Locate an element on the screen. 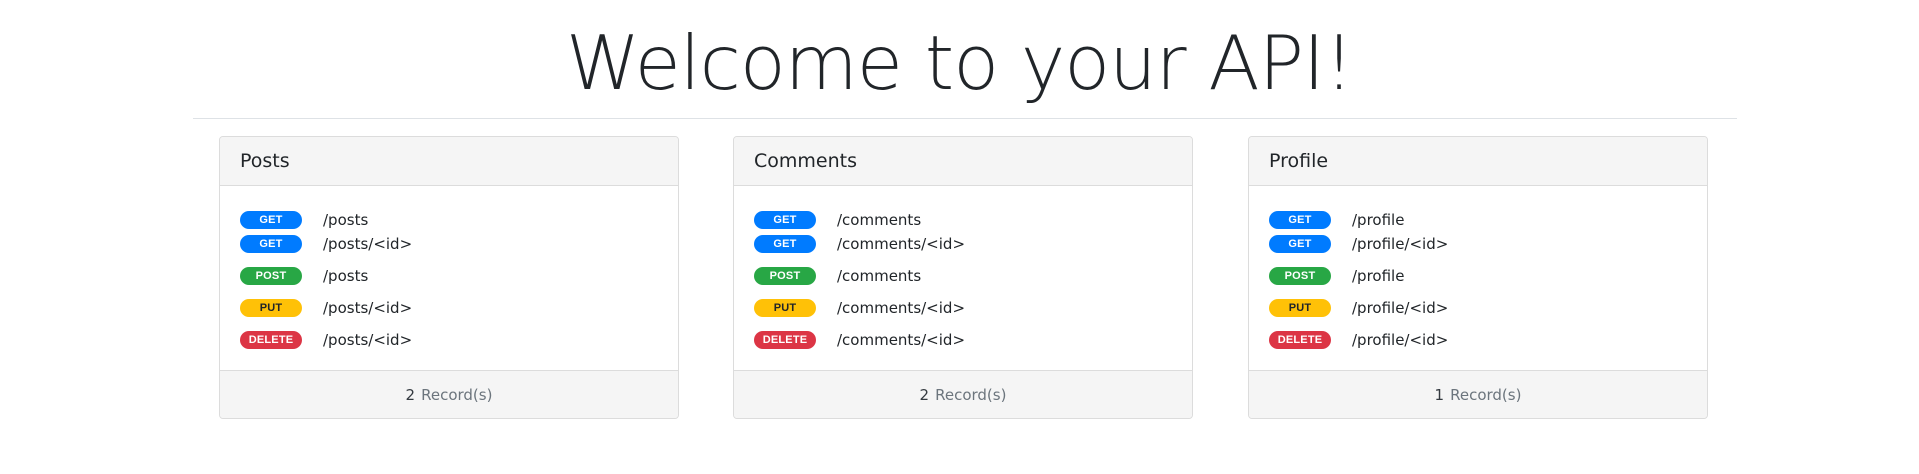 The height and width of the screenshot is (474, 1919). endpoint-item: PUT /comments/<id> is located at coordinates (859, 308).